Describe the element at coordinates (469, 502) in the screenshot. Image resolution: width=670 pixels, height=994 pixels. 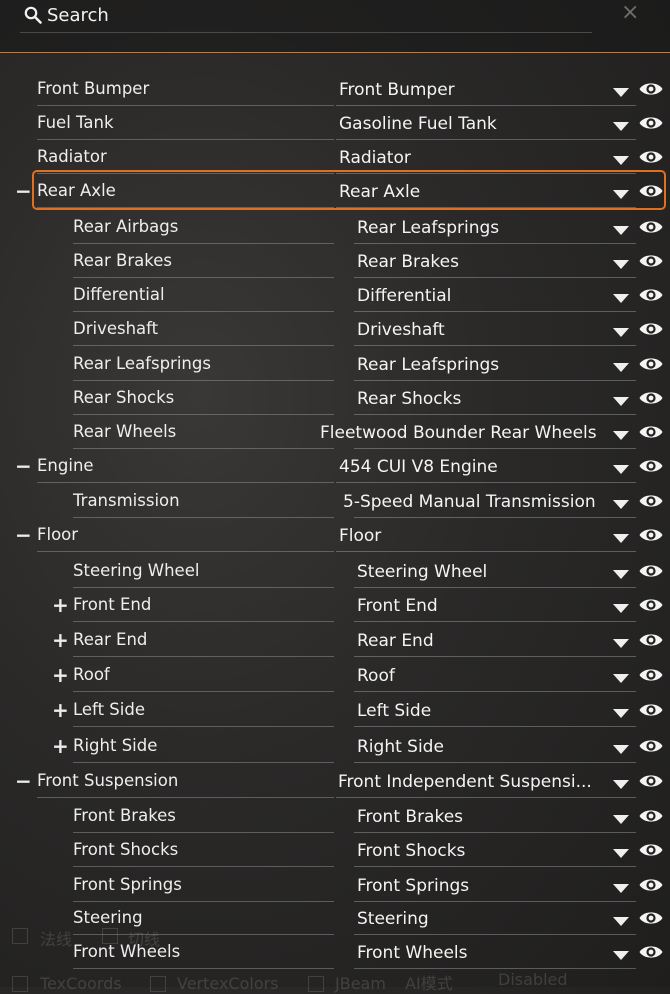
I see `part-select-value: 5-Speed Manual Transmission` at that location.